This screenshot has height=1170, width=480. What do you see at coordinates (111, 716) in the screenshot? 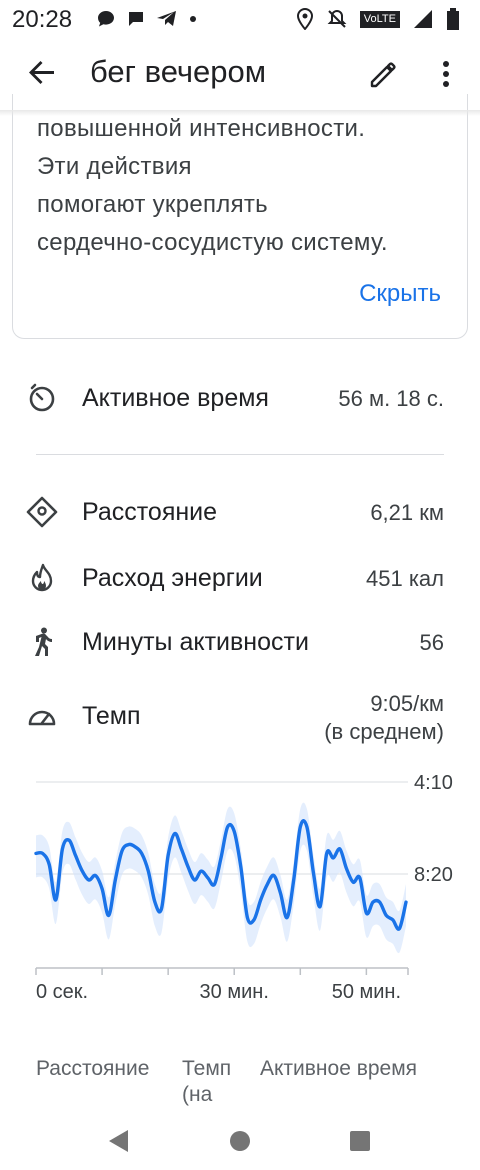
I see `pace-label: Темп` at bounding box center [111, 716].